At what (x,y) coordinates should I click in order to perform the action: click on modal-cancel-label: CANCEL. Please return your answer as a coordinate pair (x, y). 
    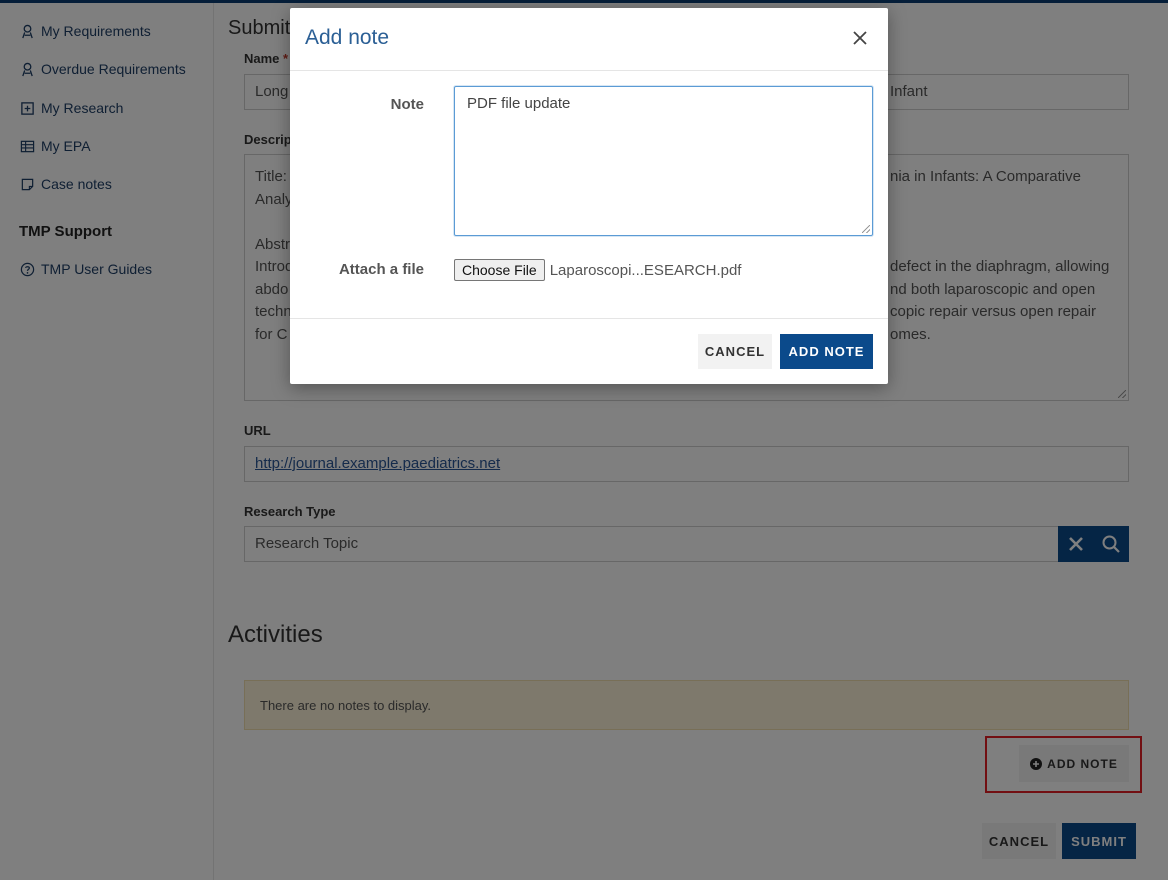
    Looking at the image, I should click on (735, 351).